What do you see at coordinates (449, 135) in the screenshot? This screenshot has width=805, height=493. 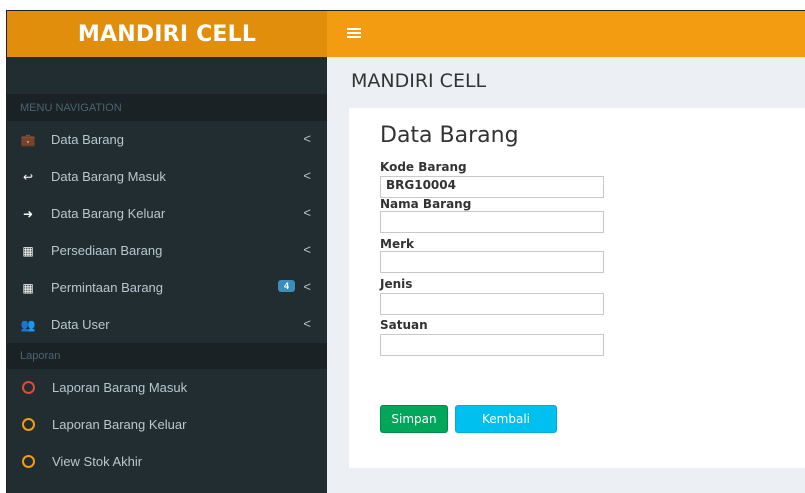 I see `box-title: Data Barang` at bounding box center [449, 135].